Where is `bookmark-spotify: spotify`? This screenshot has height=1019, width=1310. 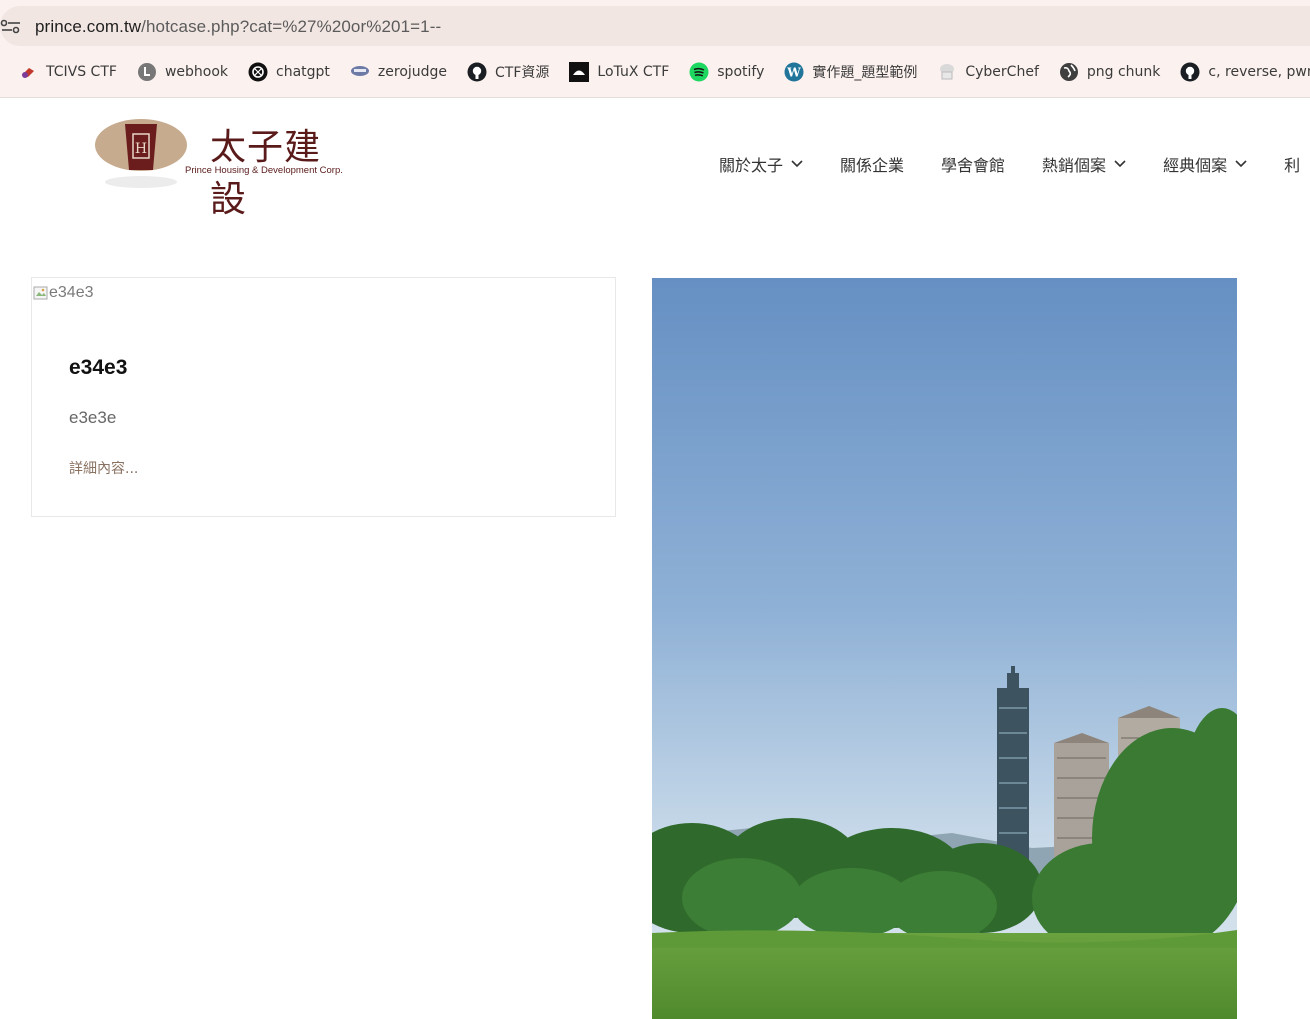
bookmark-spotify: spotify is located at coordinates (726, 72).